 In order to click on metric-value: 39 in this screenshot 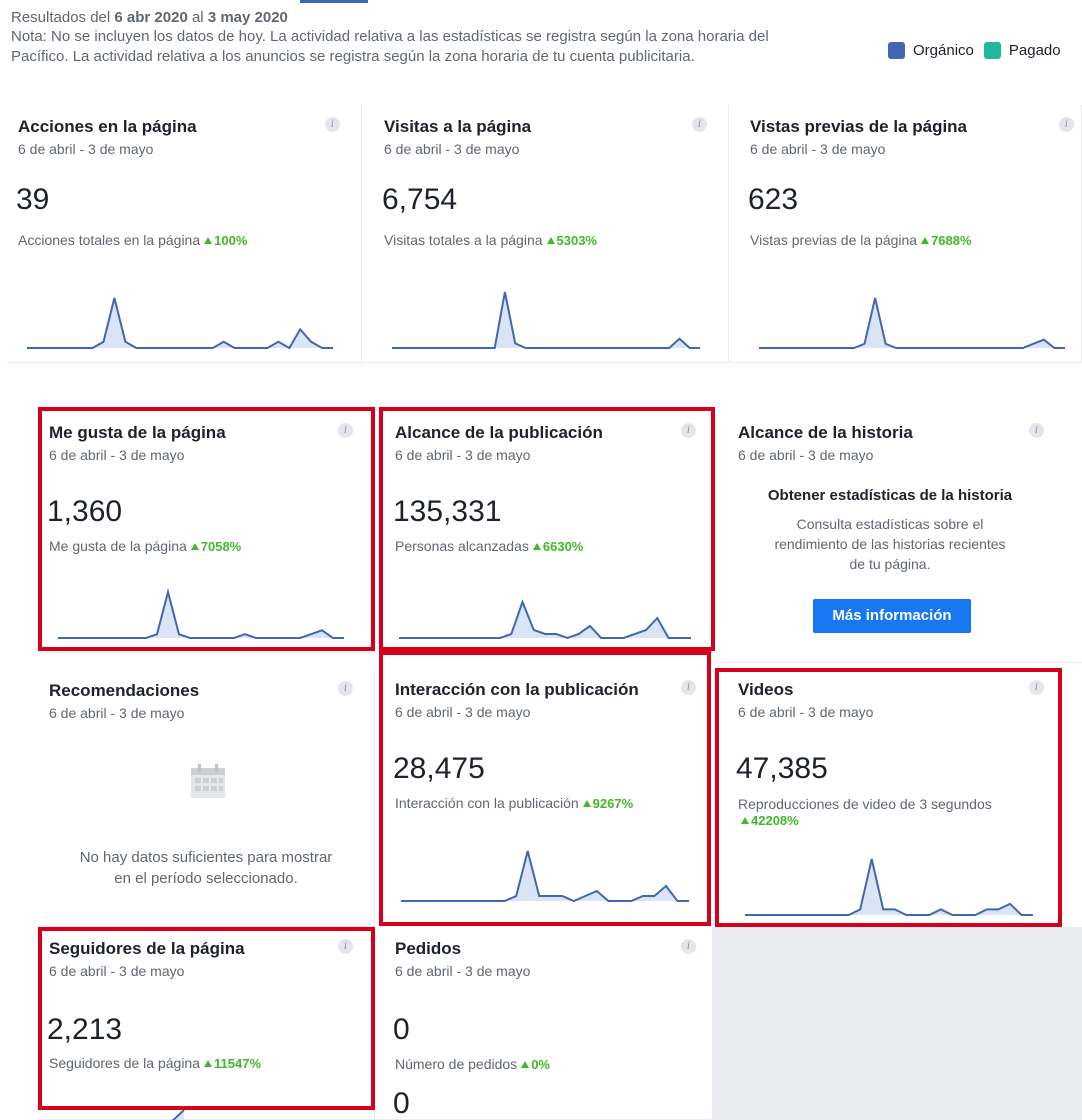, I will do `click(33, 199)`.